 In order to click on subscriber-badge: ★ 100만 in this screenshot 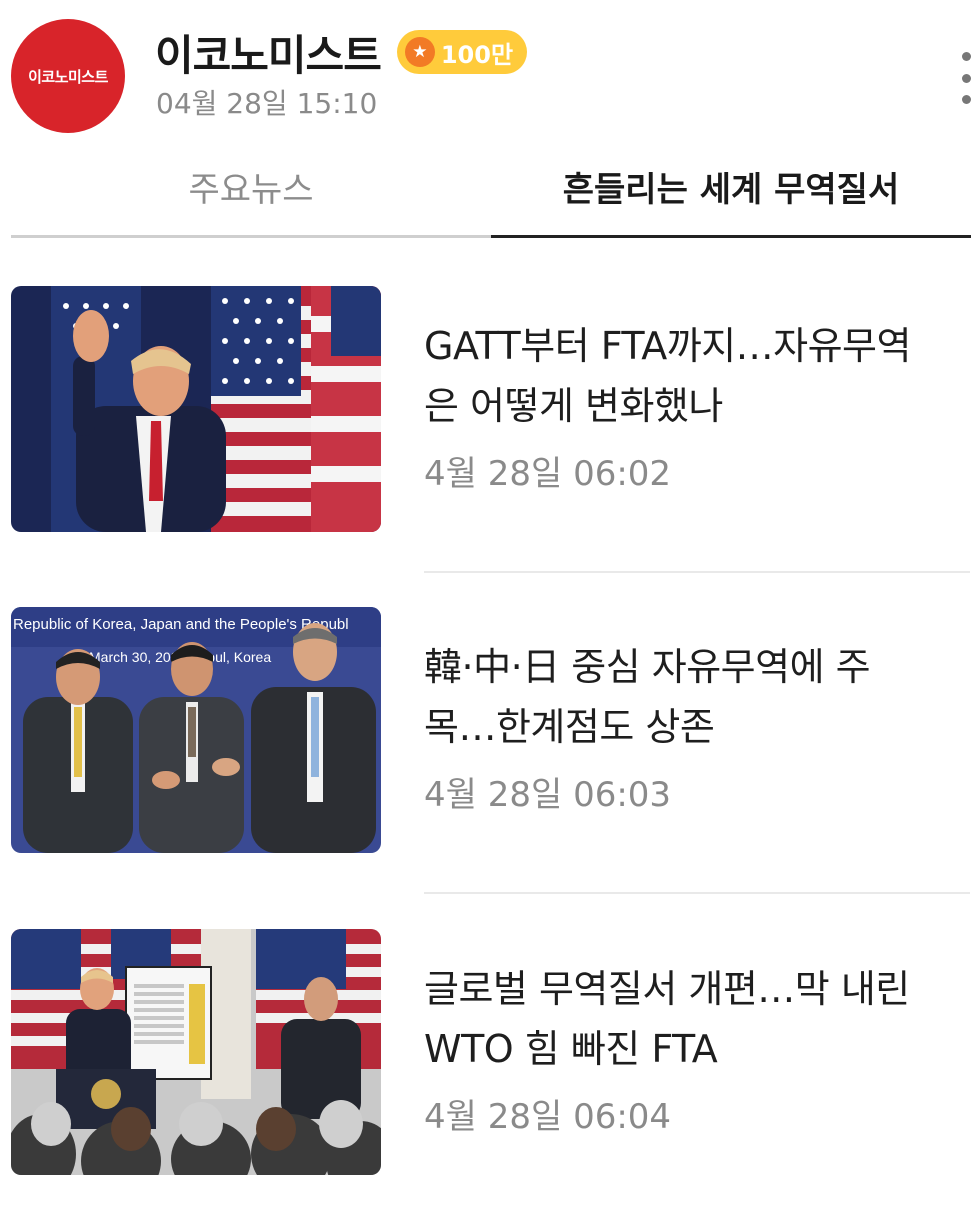, I will do `click(462, 52)`.